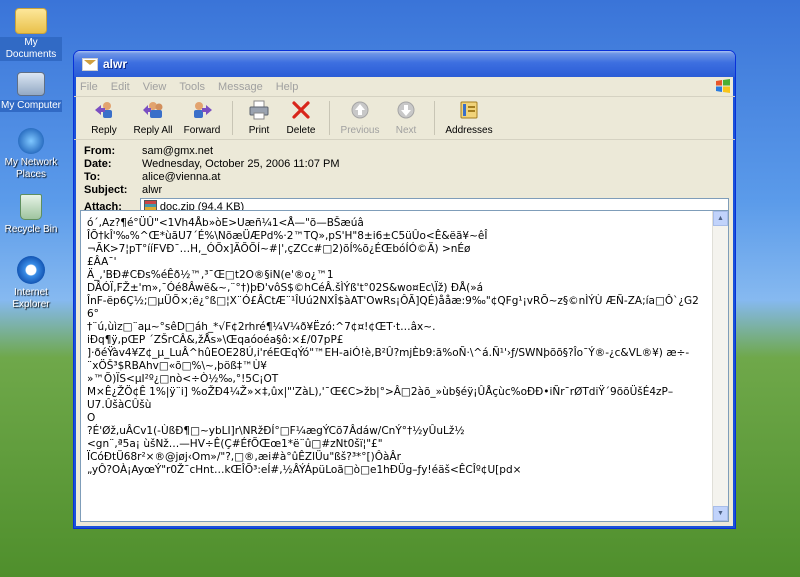 This screenshot has height=577, width=800. I want to click on envelope-icon, so click(90, 64).